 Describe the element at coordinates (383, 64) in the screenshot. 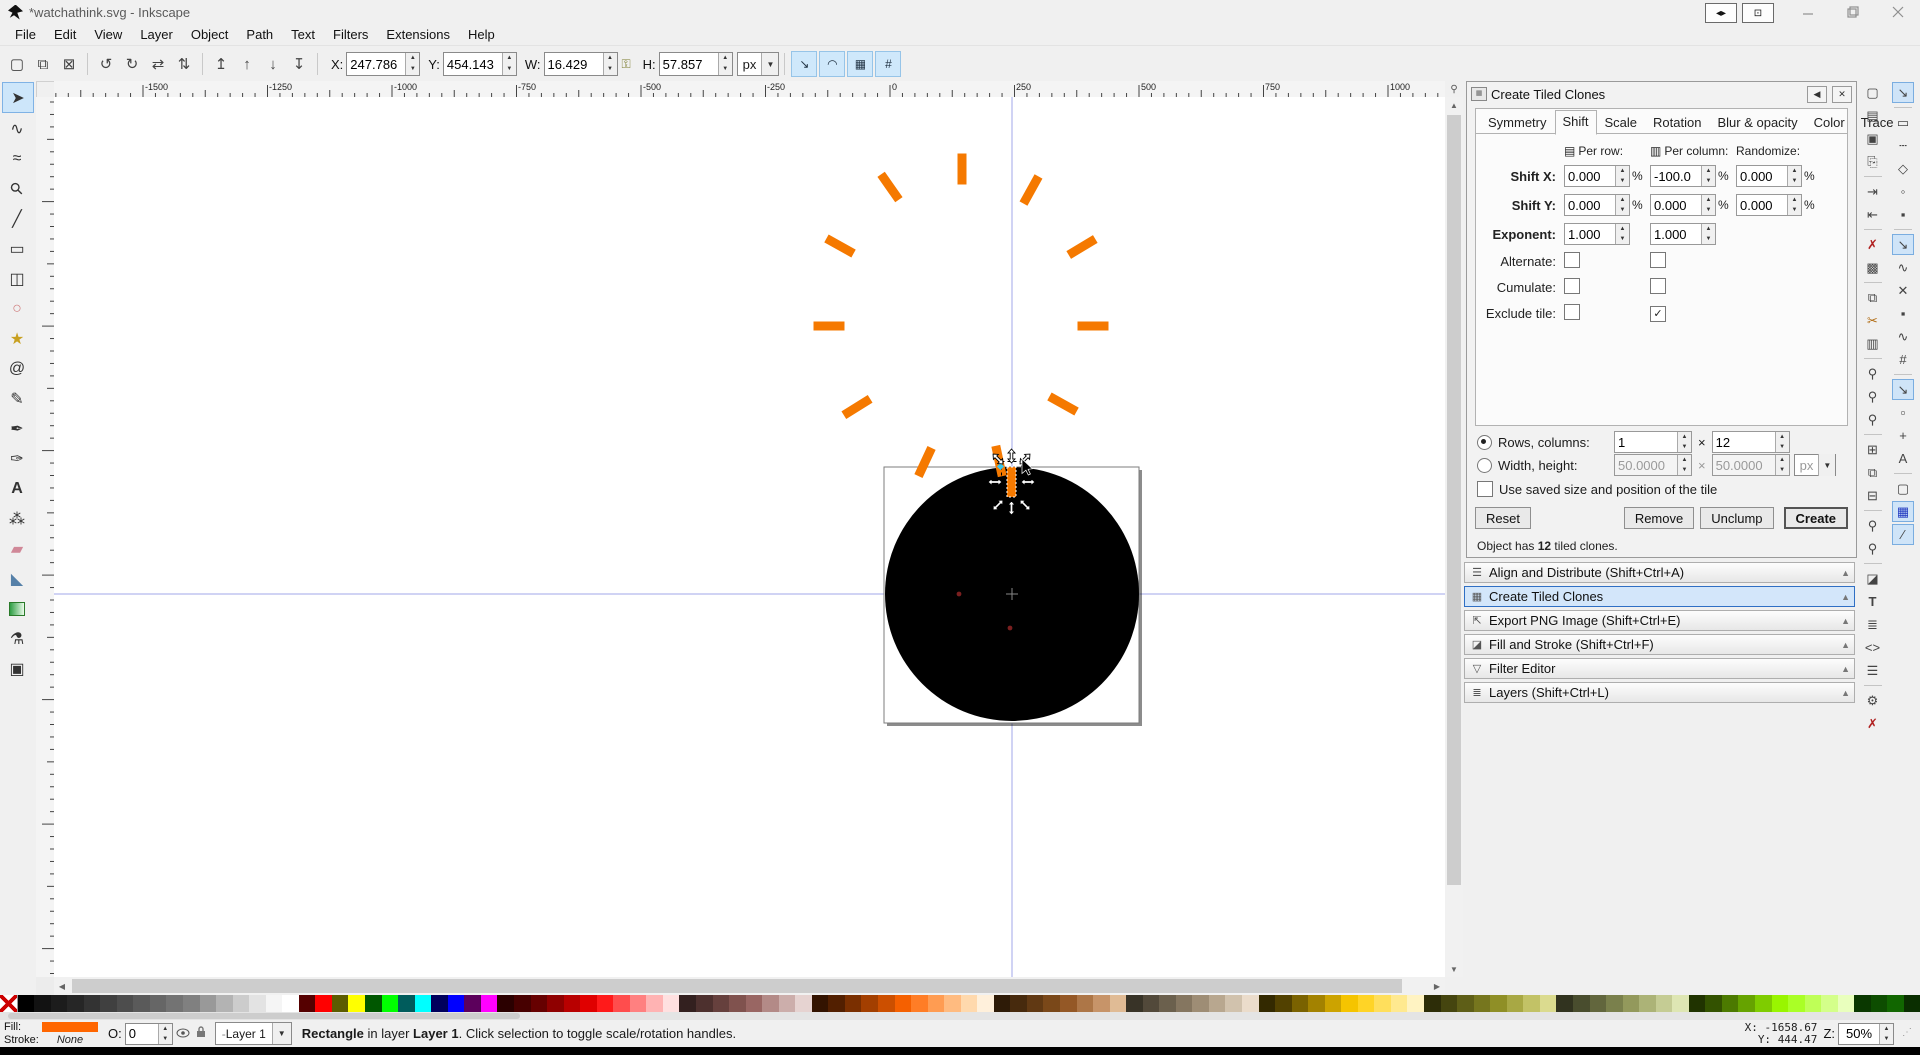

I see `x-field: ▲▼` at that location.